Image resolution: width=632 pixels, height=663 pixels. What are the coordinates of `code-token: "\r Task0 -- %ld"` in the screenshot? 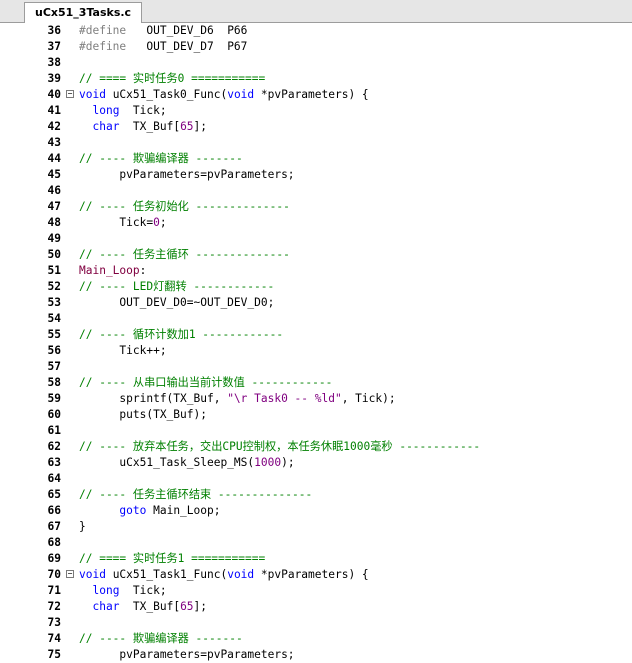 It's located at (284, 398).